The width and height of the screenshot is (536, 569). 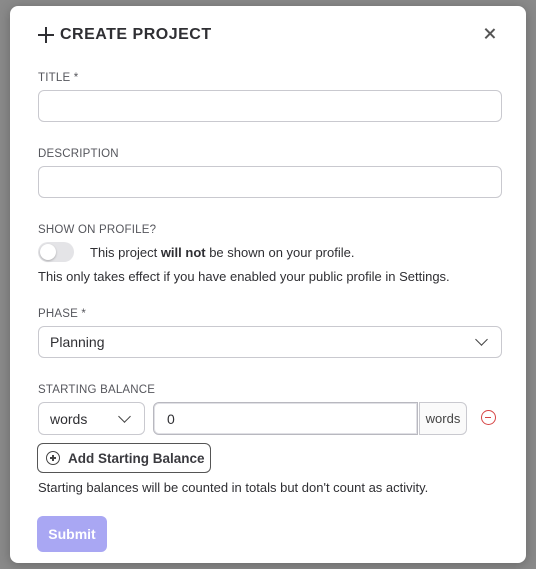 What do you see at coordinates (46, 35) in the screenshot?
I see `plus-icon` at bounding box center [46, 35].